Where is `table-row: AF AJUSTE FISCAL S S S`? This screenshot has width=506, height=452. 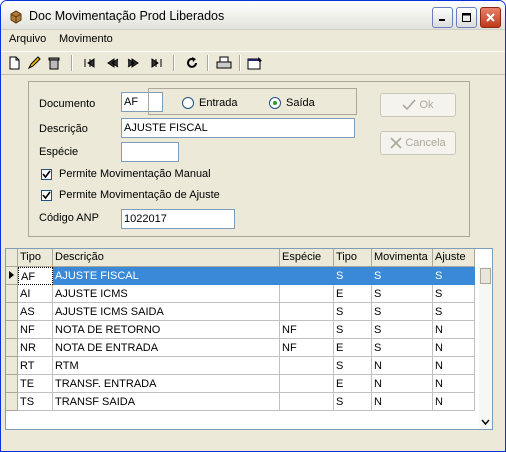
table-row: AF AJUSTE FISCAL S S S is located at coordinates (240, 276).